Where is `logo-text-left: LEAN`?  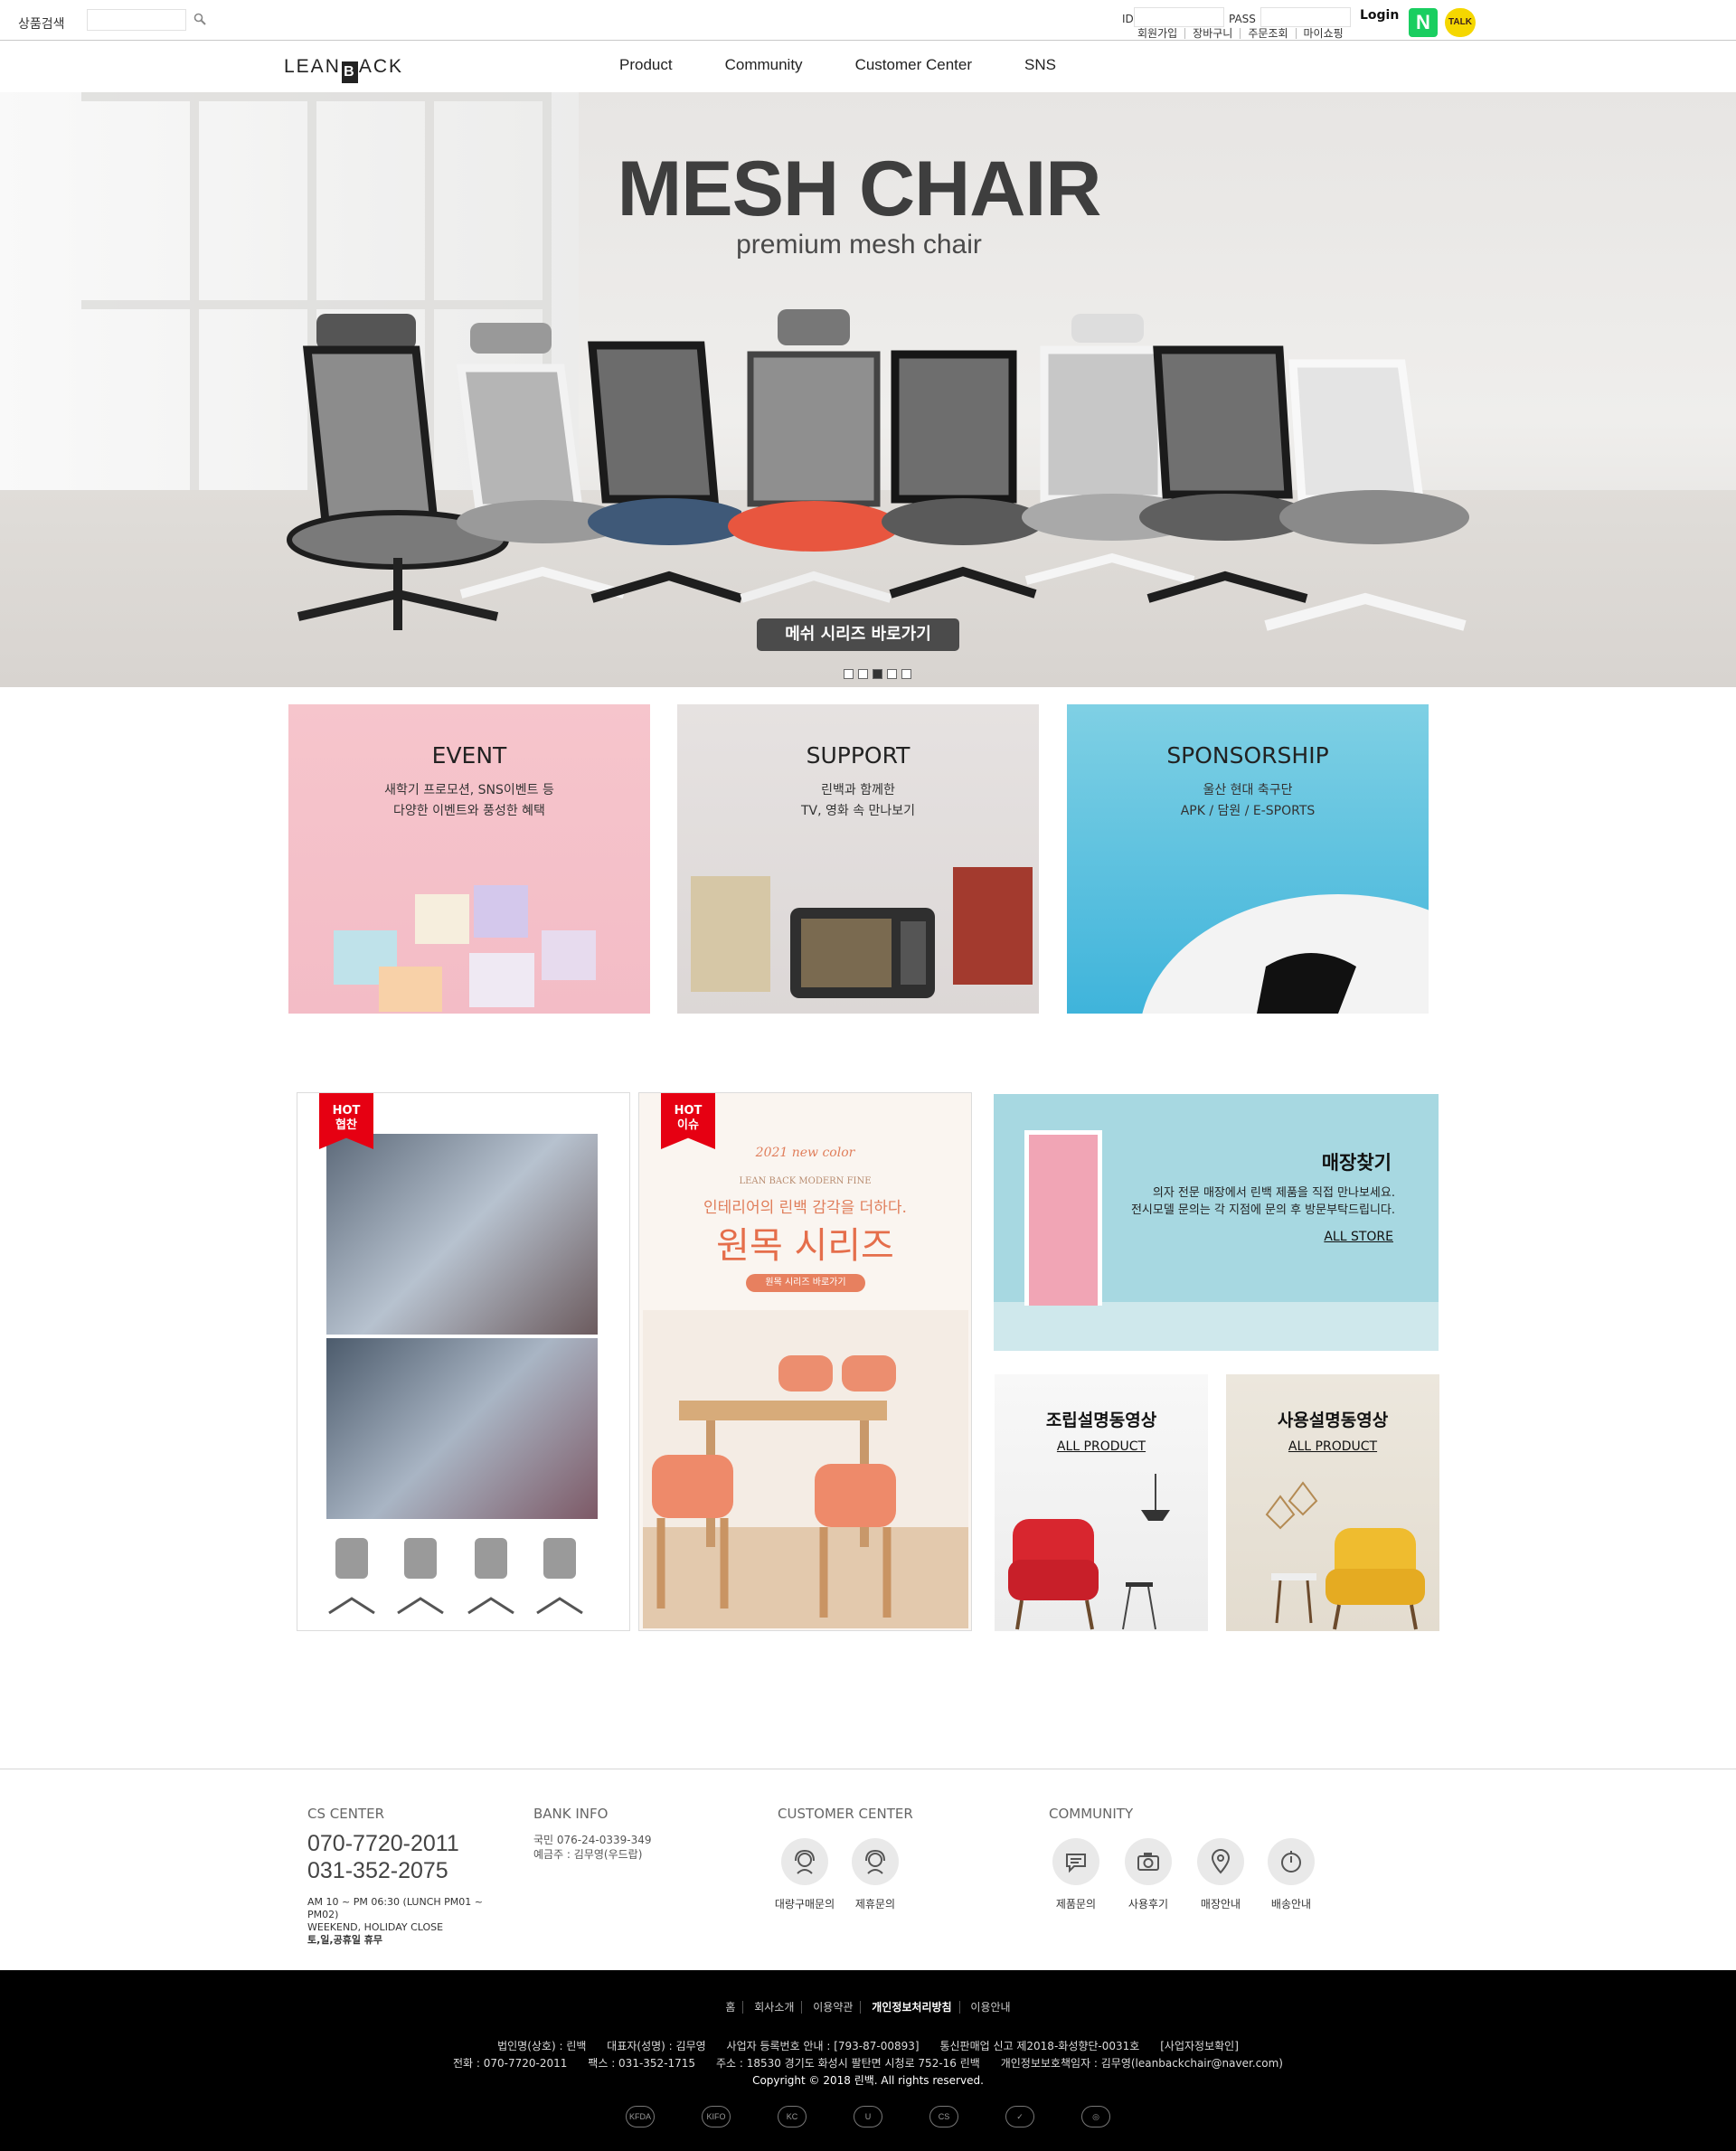
logo-text-left: LEAN is located at coordinates (312, 66).